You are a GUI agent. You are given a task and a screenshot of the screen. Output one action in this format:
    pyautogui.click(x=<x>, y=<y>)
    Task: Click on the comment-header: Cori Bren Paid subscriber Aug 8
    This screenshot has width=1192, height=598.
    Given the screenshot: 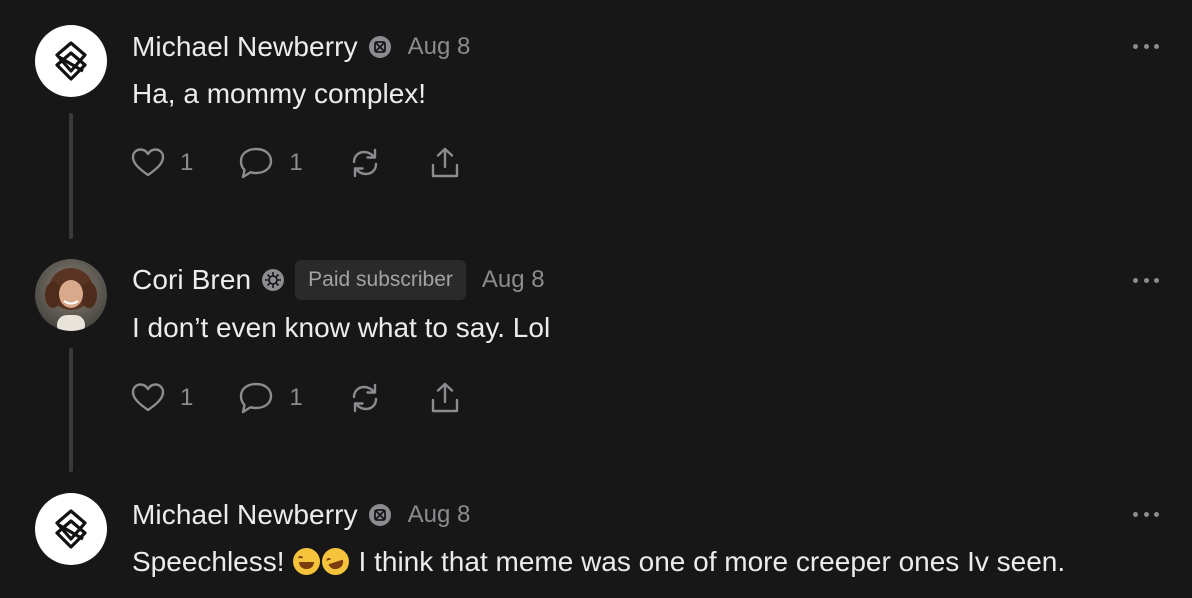 What is the action you would take?
    pyautogui.click(x=338, y=280)
    